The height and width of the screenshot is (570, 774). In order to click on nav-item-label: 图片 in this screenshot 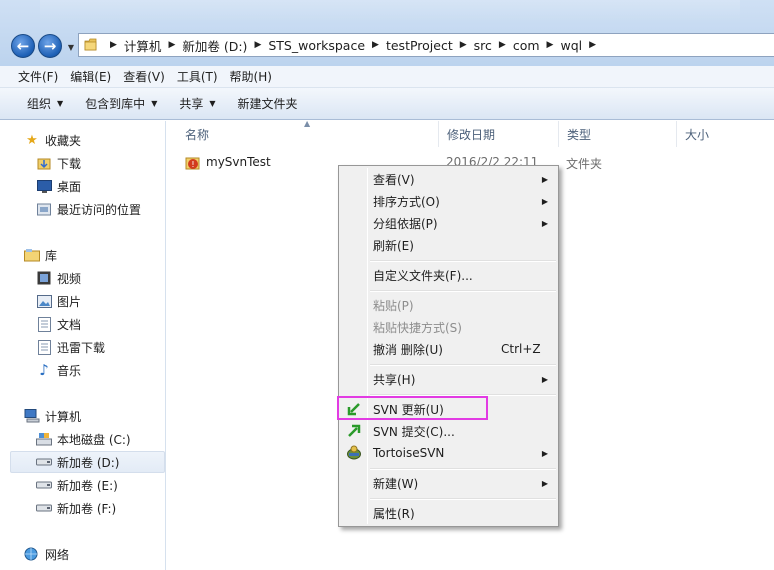, I will do `click(69, 301)`.